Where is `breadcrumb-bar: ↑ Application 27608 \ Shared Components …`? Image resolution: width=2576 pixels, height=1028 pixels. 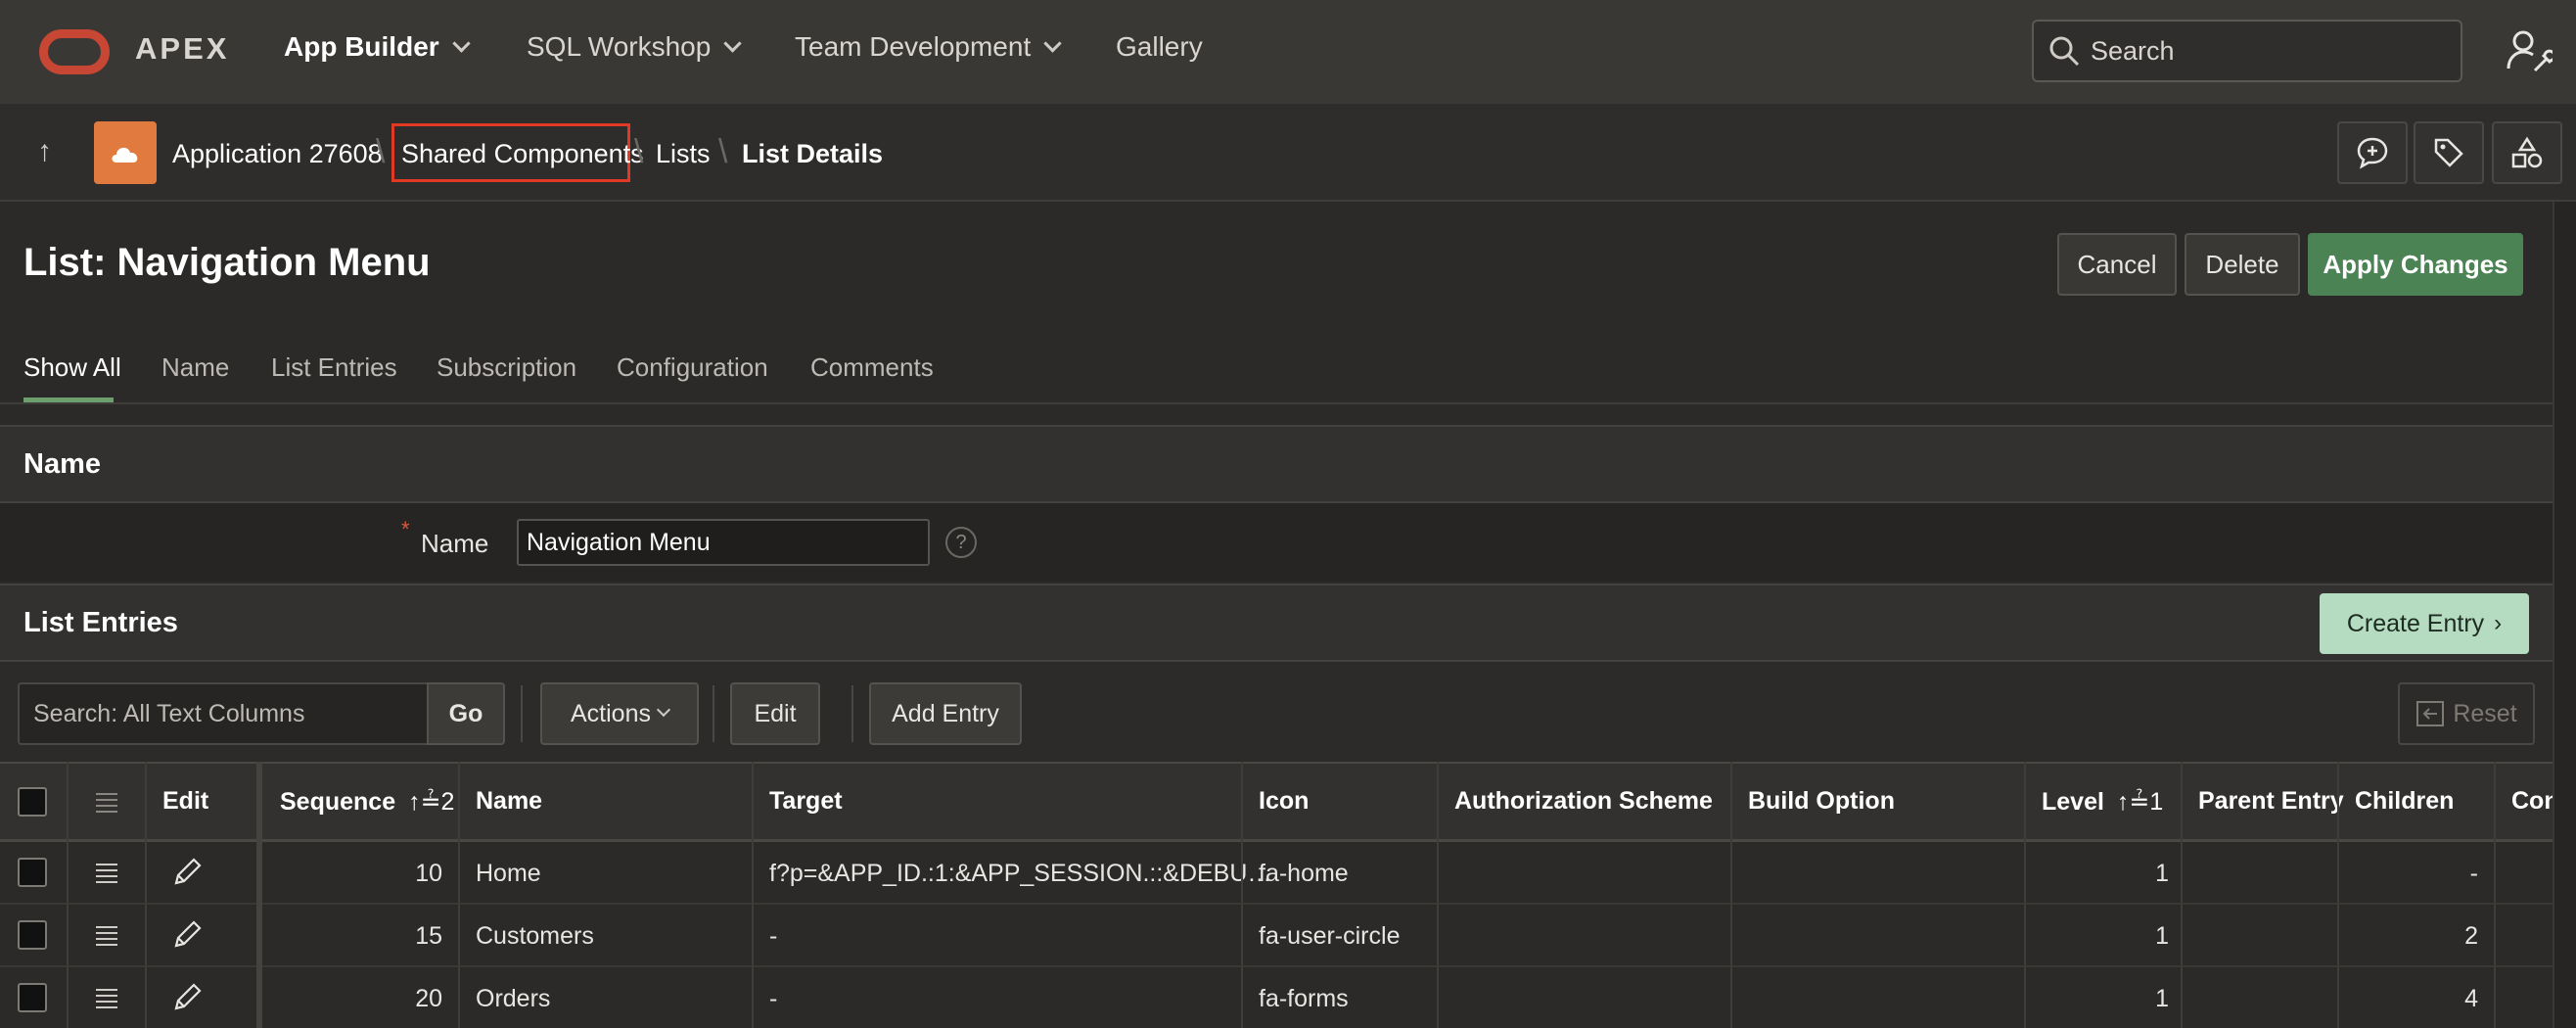 breadcrumb-bar: ↑ Application 27608 \ Shared Components … is located at coordinates (1288, 153).